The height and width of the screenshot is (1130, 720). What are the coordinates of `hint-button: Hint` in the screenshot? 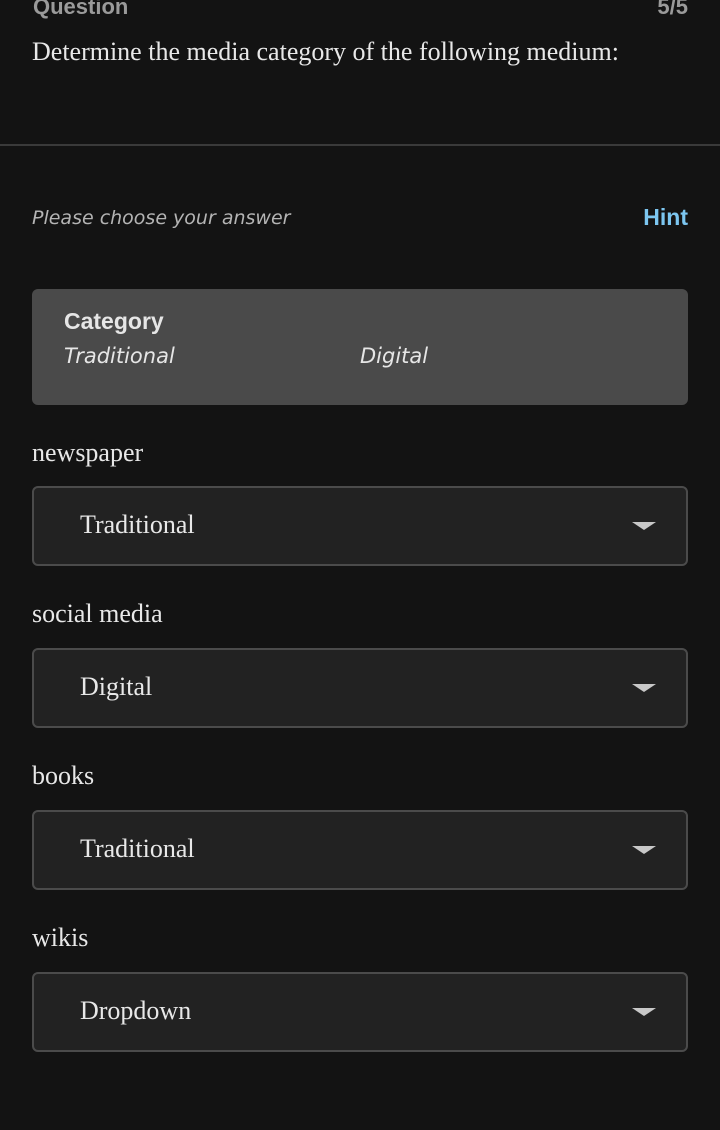 It's located at (665, 217).